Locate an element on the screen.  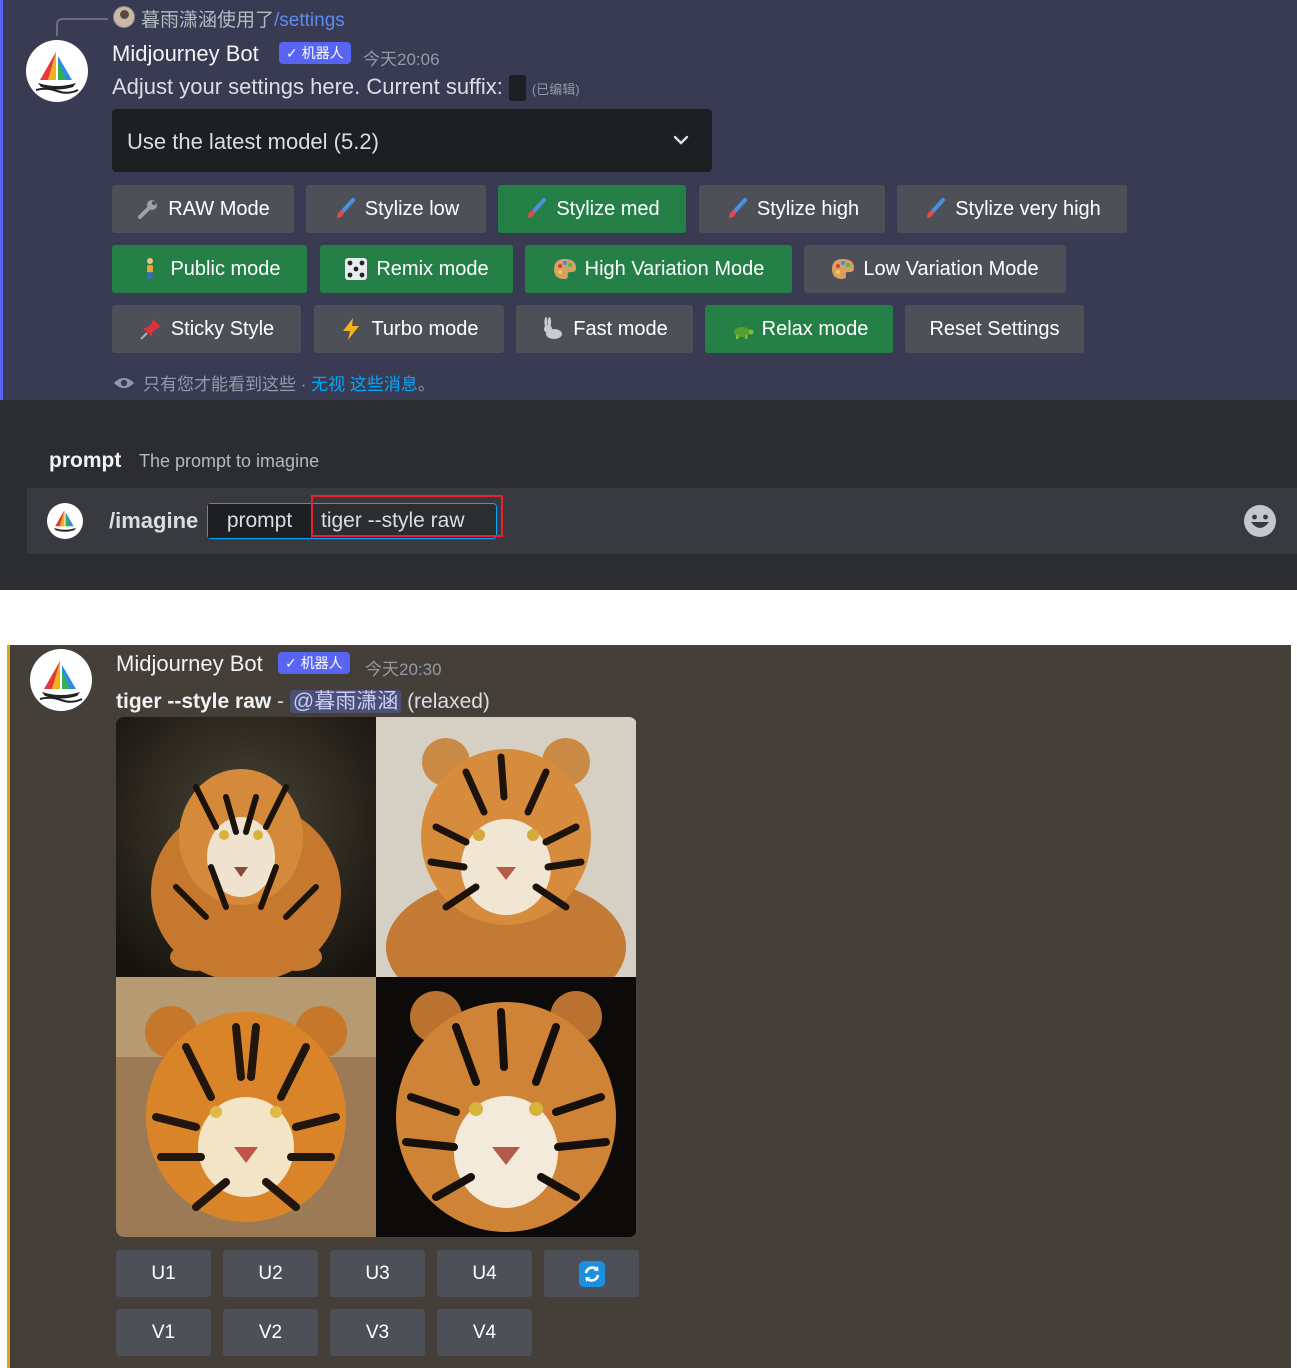
eye-icon is located at coordinates (124, 383).